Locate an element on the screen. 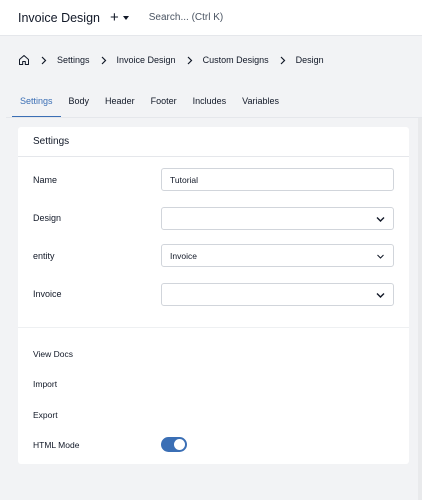 This screenshot has height=500, width=422. add-new-button: + is located at coordinates (119, 17).